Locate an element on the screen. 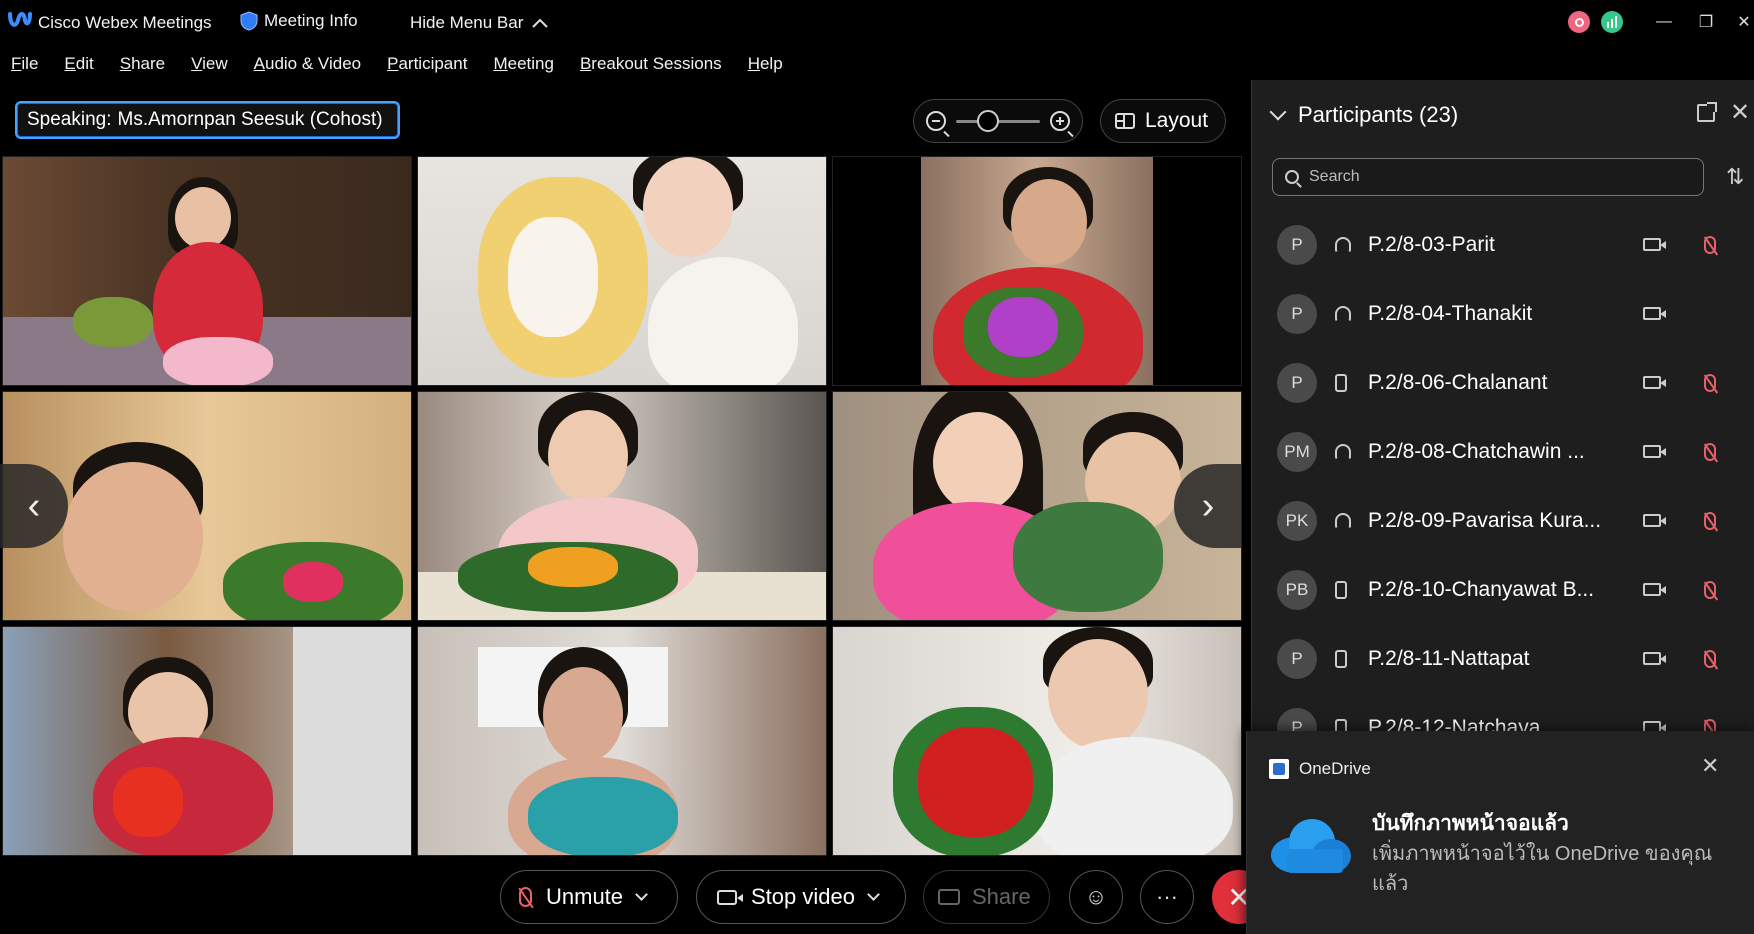  participant-search is located at coordinates (1488, 177).